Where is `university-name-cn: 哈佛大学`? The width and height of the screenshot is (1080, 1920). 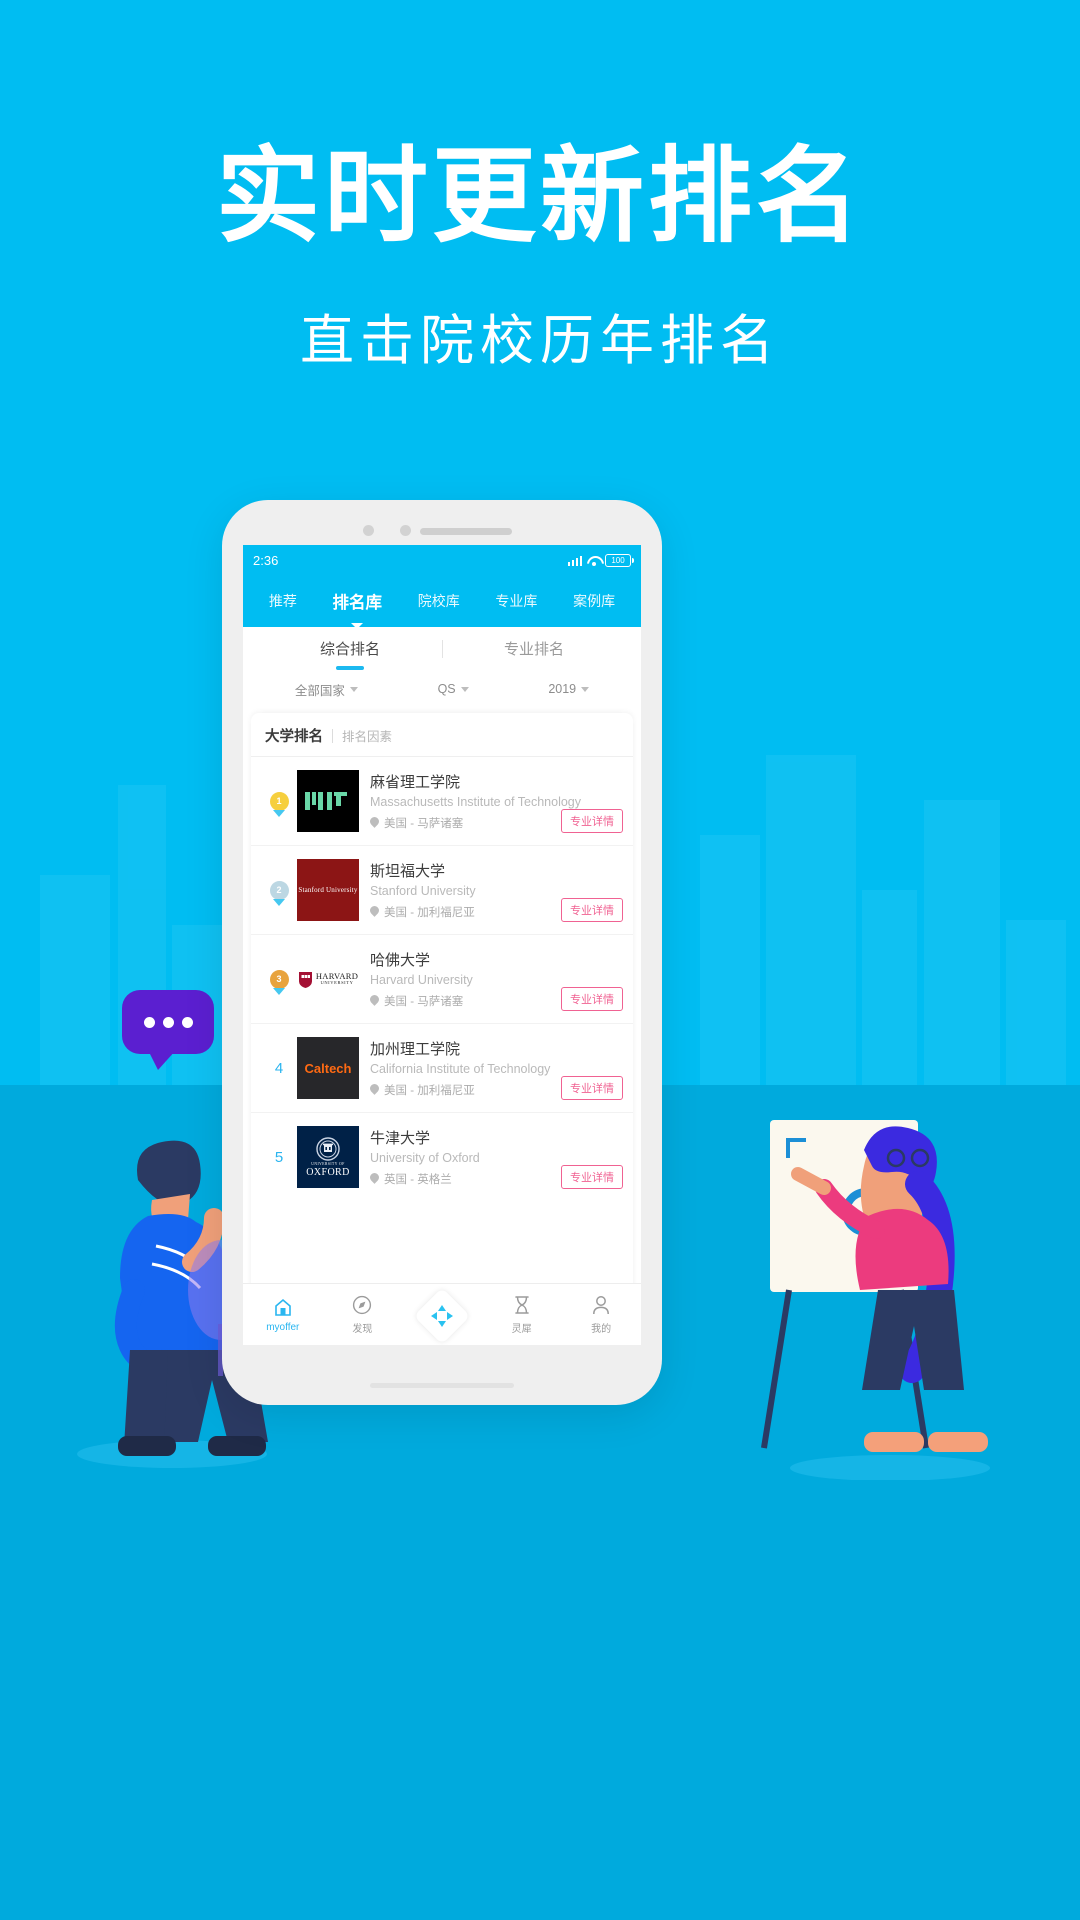 university-name-cn: 哈佛大学 is located at coordinates (400, 960).